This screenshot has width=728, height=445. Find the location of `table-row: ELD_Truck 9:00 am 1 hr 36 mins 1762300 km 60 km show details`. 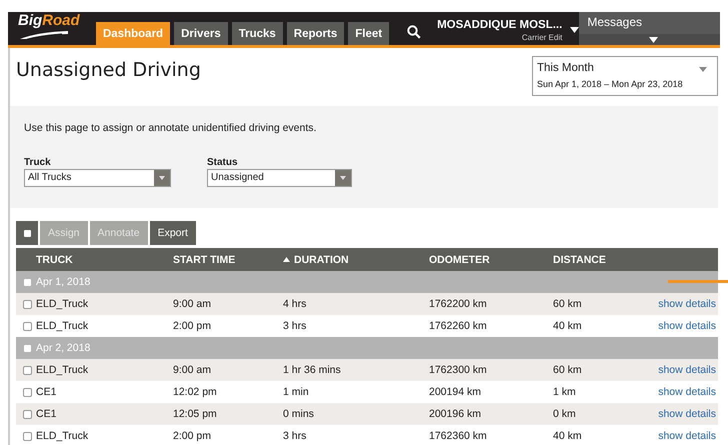

table-row: ELD_Truck 9:00 am 1 hr 36 mins 1762300 km 60 km show details is located at coordinates (367, 370).